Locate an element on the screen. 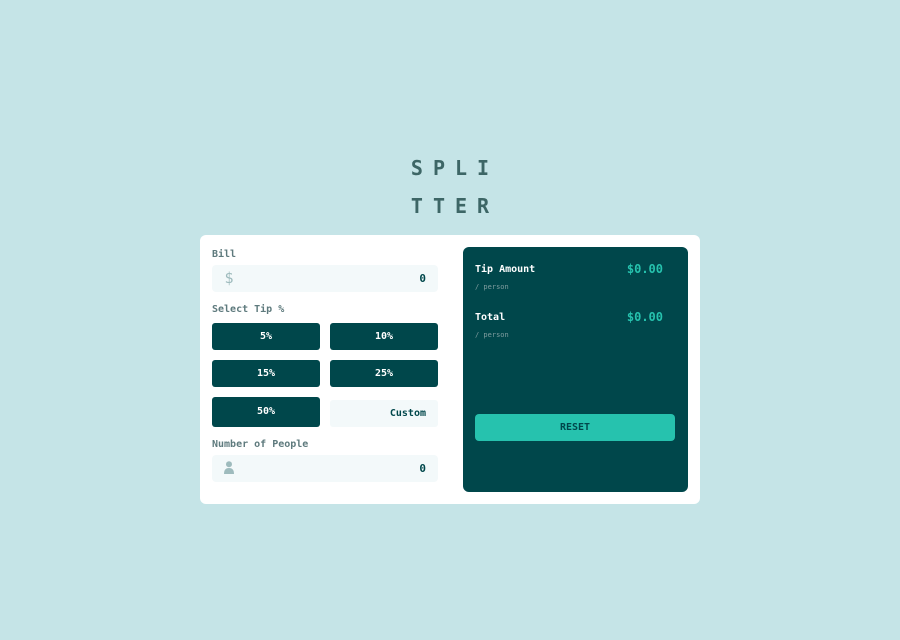 This screenshot has width=900, height=640. bill-label: Bill is located at coordinates (224, 254).